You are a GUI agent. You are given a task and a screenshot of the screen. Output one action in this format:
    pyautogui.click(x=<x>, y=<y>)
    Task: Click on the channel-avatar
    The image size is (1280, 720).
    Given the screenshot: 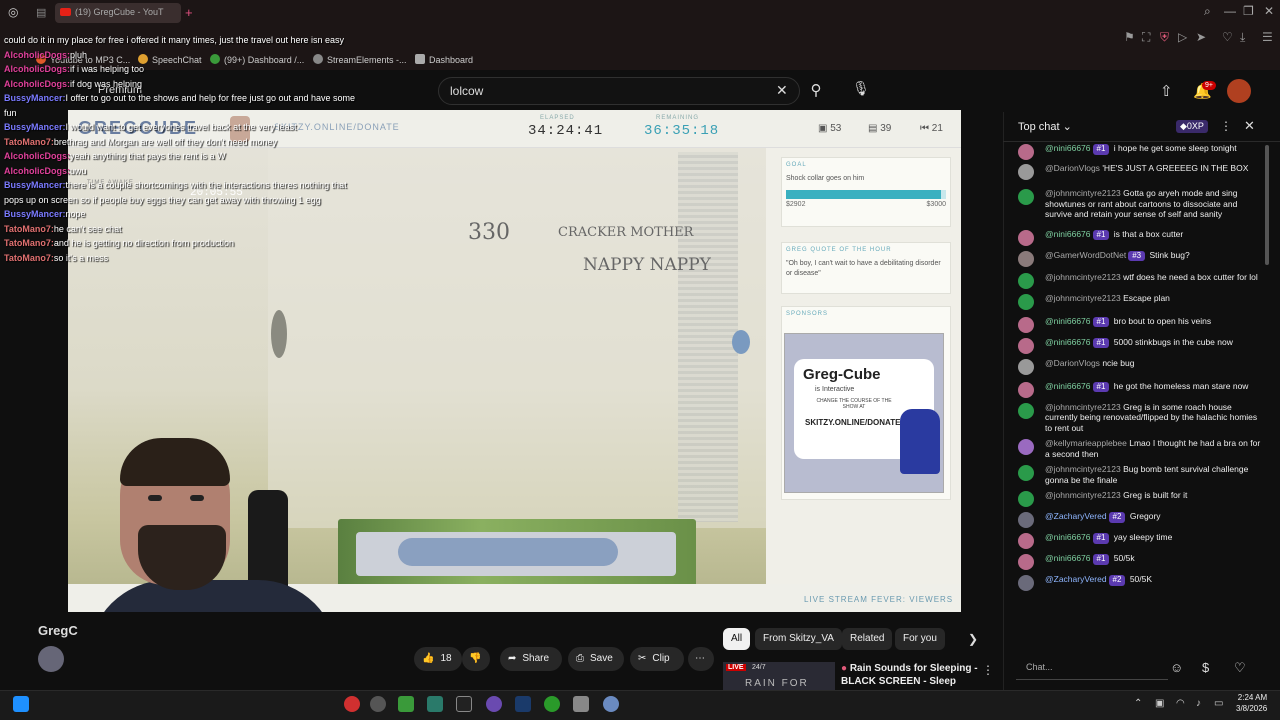 What is the action you would take?
    pyautogui.click(x=51, y=659)
    